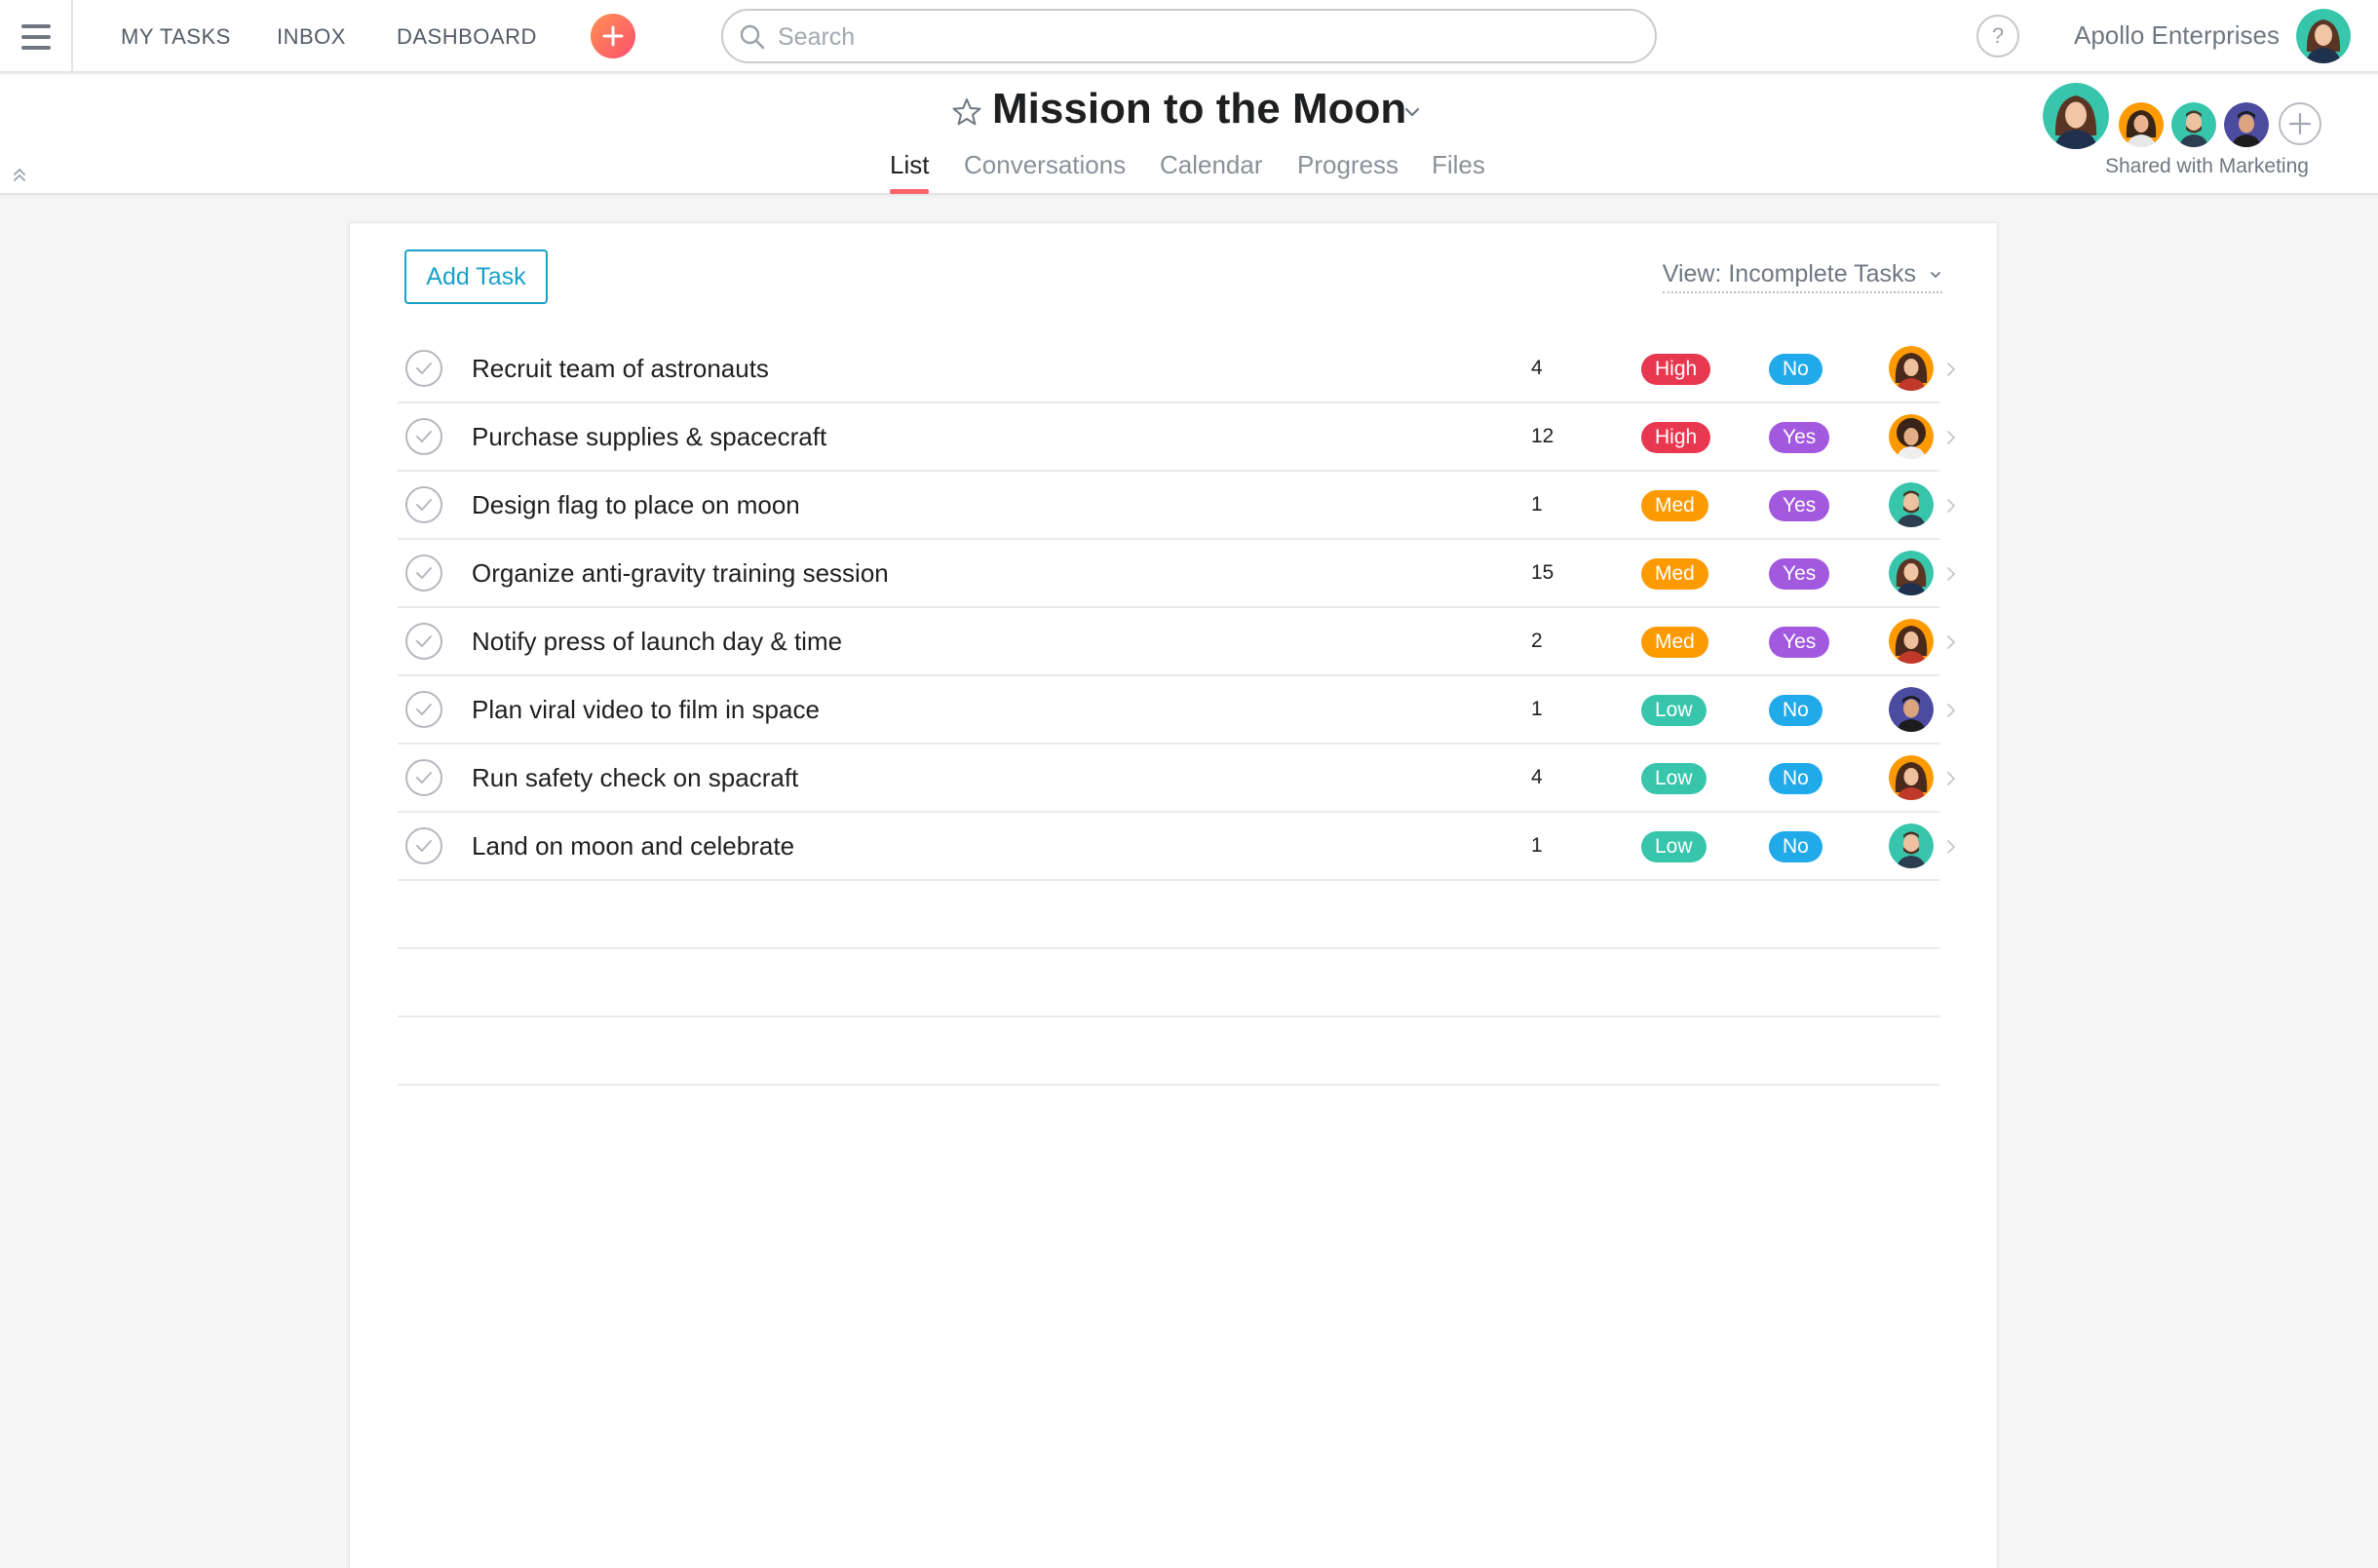 This screenshot has width=2378, height=1568. I want to click on task-name: Plan viral video to film in space, so click(646, 709).